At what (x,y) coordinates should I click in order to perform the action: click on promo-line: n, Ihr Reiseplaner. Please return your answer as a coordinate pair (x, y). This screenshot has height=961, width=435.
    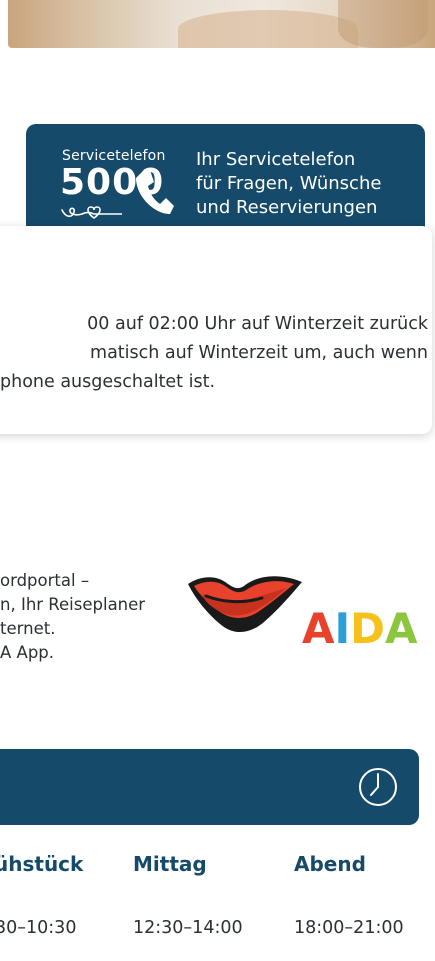
    Looking at the image, I should click on (73, 604).